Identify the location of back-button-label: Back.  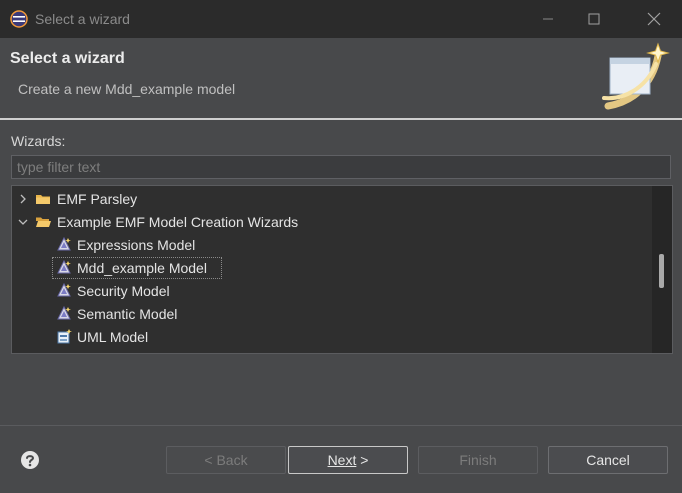
(232, 460).